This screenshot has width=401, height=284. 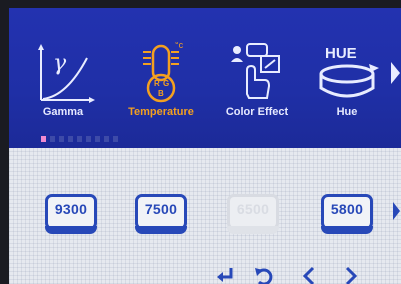 What do you see at coordinates (396, 211) in the screenshot?
I see `preset-scroll-right-icon` at bounding box center [396, 211].